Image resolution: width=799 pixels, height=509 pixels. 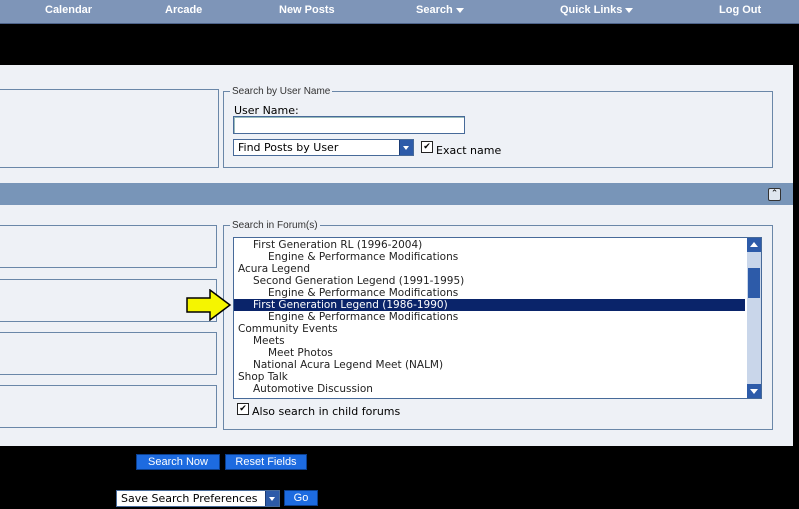 What do you see at coordinates (491, 329) in the screenshot?
I see `forum-option: Community Events` at bounding box center [491, 329].